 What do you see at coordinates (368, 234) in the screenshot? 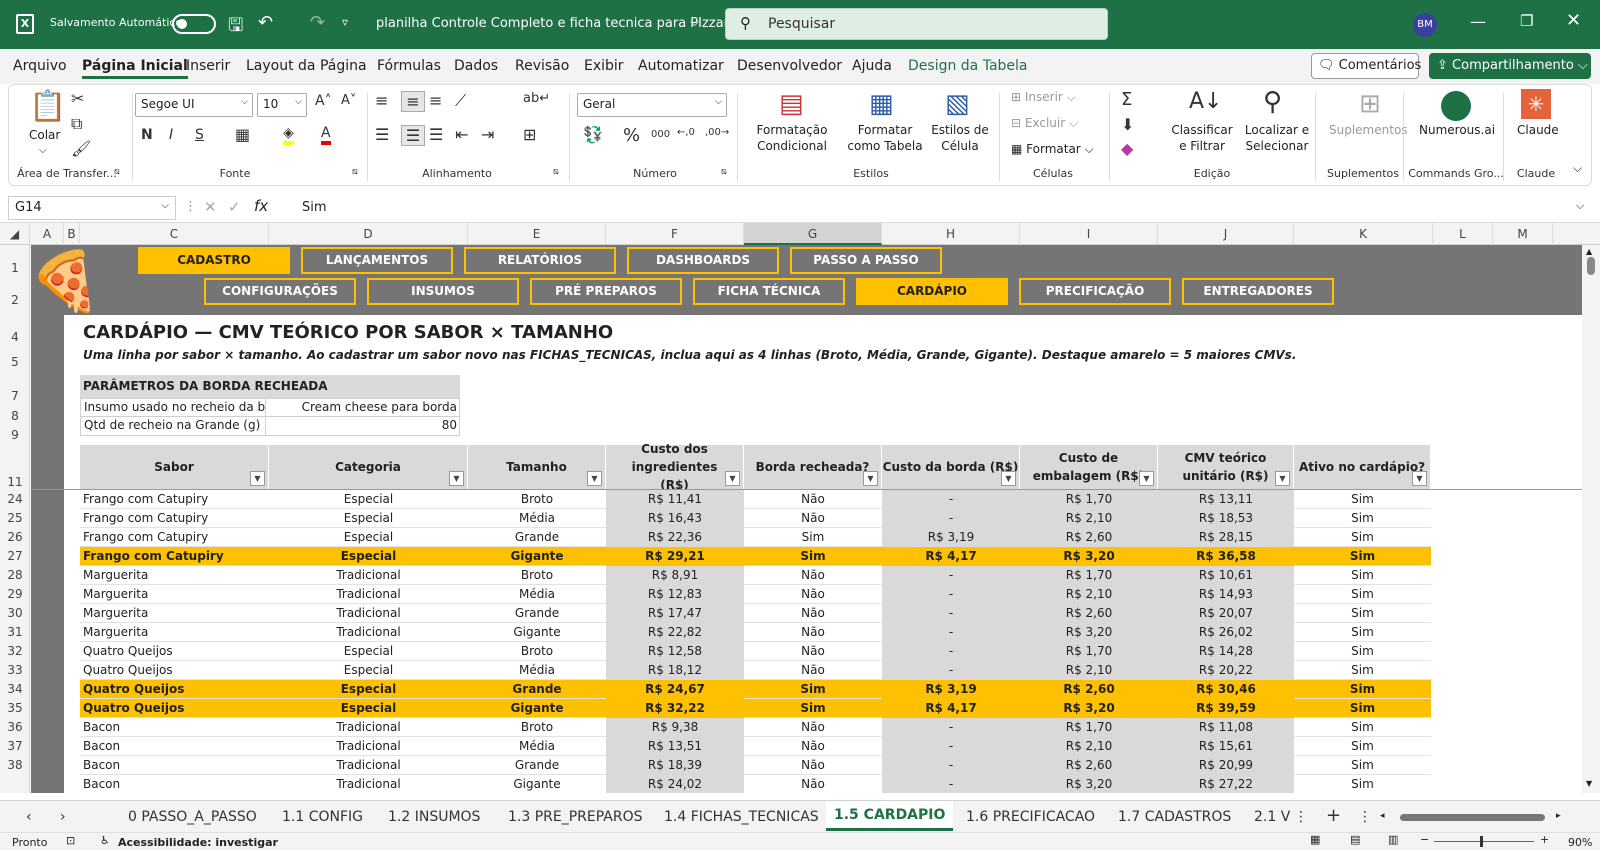
I see `column-header-d: D` at bounding box center [368, 234].